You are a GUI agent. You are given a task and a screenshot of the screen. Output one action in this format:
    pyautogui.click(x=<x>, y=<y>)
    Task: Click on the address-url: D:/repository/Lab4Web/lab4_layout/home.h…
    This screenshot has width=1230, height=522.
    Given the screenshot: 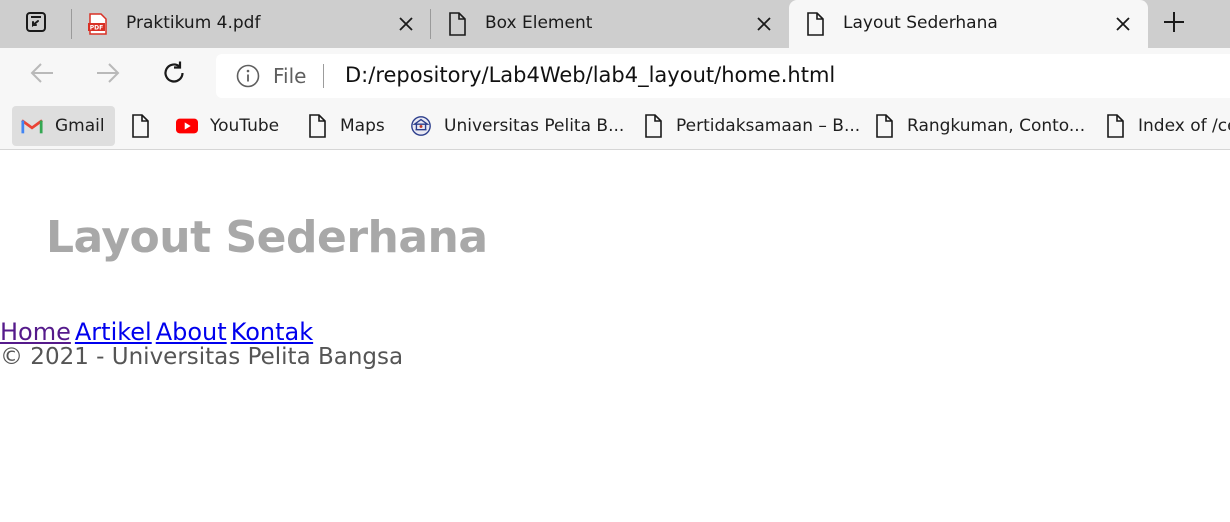 What is the action you would take?
    pyautogui.click(x=590, y=75)
    